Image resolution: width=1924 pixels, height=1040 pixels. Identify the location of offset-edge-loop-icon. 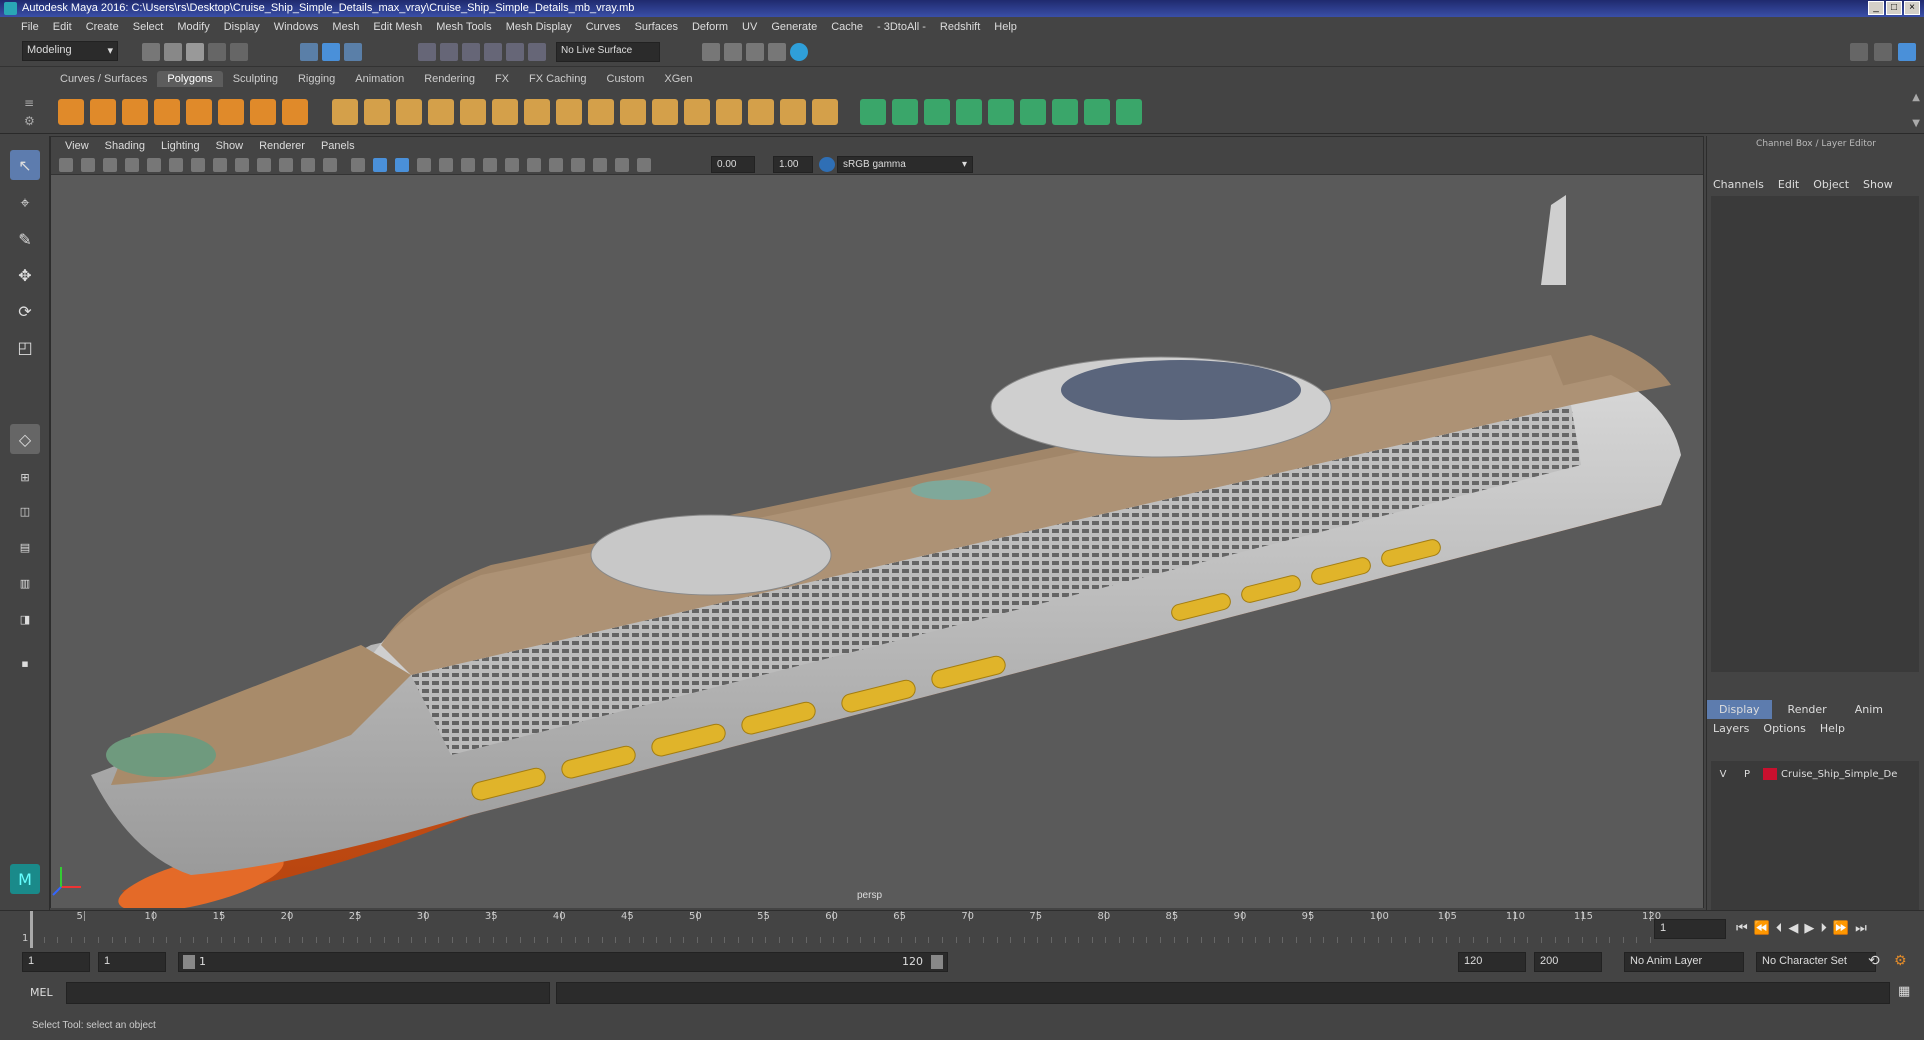
(761, 112).